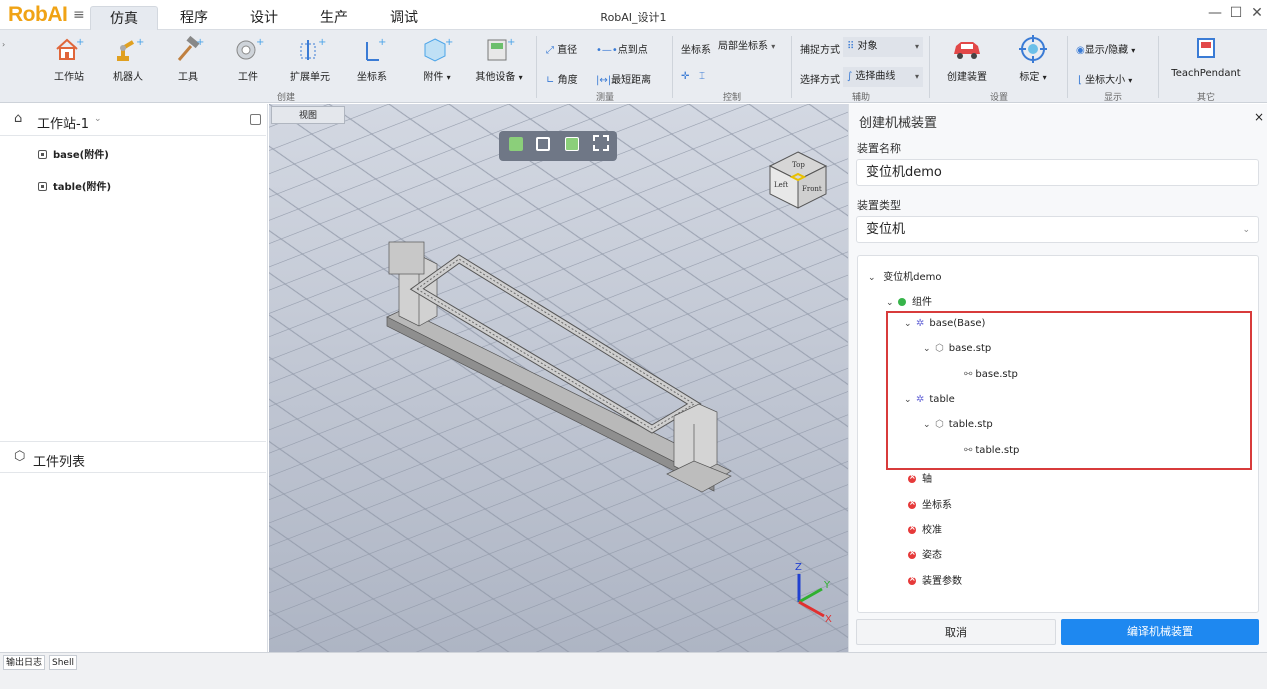 The height and width of the screenshot is (689, 1267). I want to click on select-mode-select: ∫ 选择曲线 ▾, so click(883, 77).